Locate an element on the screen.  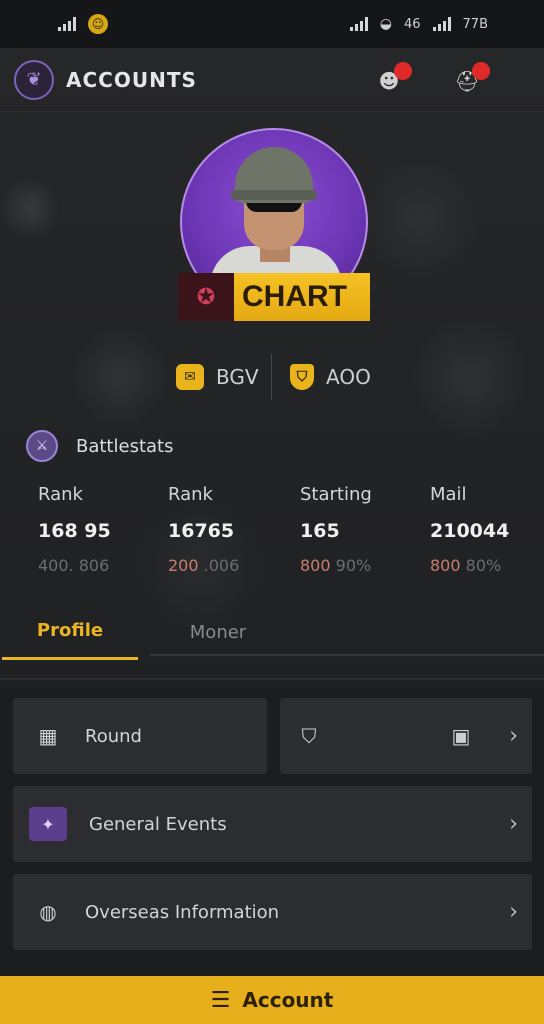
clan-emblem-icon: ✪ is located at coordinates (206, 297).